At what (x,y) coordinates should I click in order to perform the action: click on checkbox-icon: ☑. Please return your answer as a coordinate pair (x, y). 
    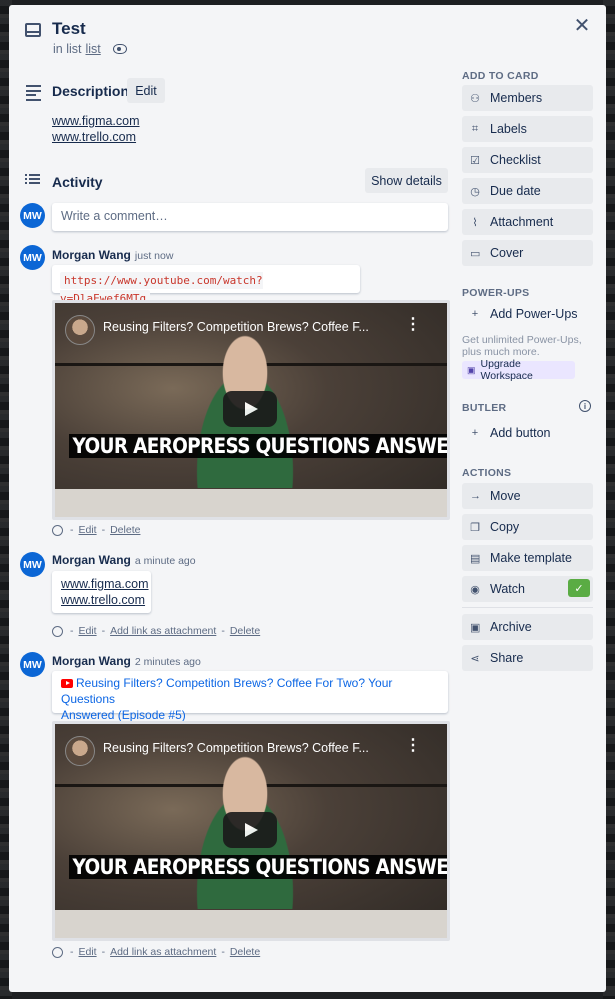
    Looking at the image, I should click on (475, 160).